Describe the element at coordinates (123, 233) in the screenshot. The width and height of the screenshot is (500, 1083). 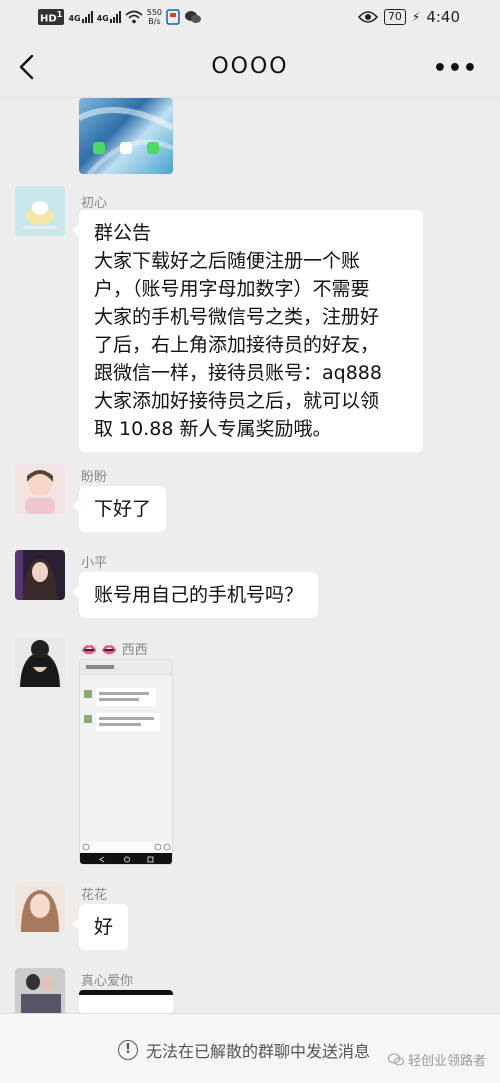
I see `notice-line: 群公告` at that location.